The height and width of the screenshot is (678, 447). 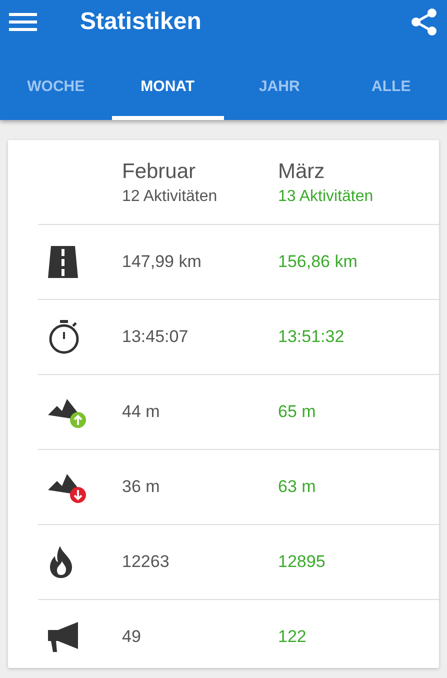 What do you see at coordinates (56, 82) in the screenshot?
I see `tab: WOCHE` at bounding box center [56, 82].